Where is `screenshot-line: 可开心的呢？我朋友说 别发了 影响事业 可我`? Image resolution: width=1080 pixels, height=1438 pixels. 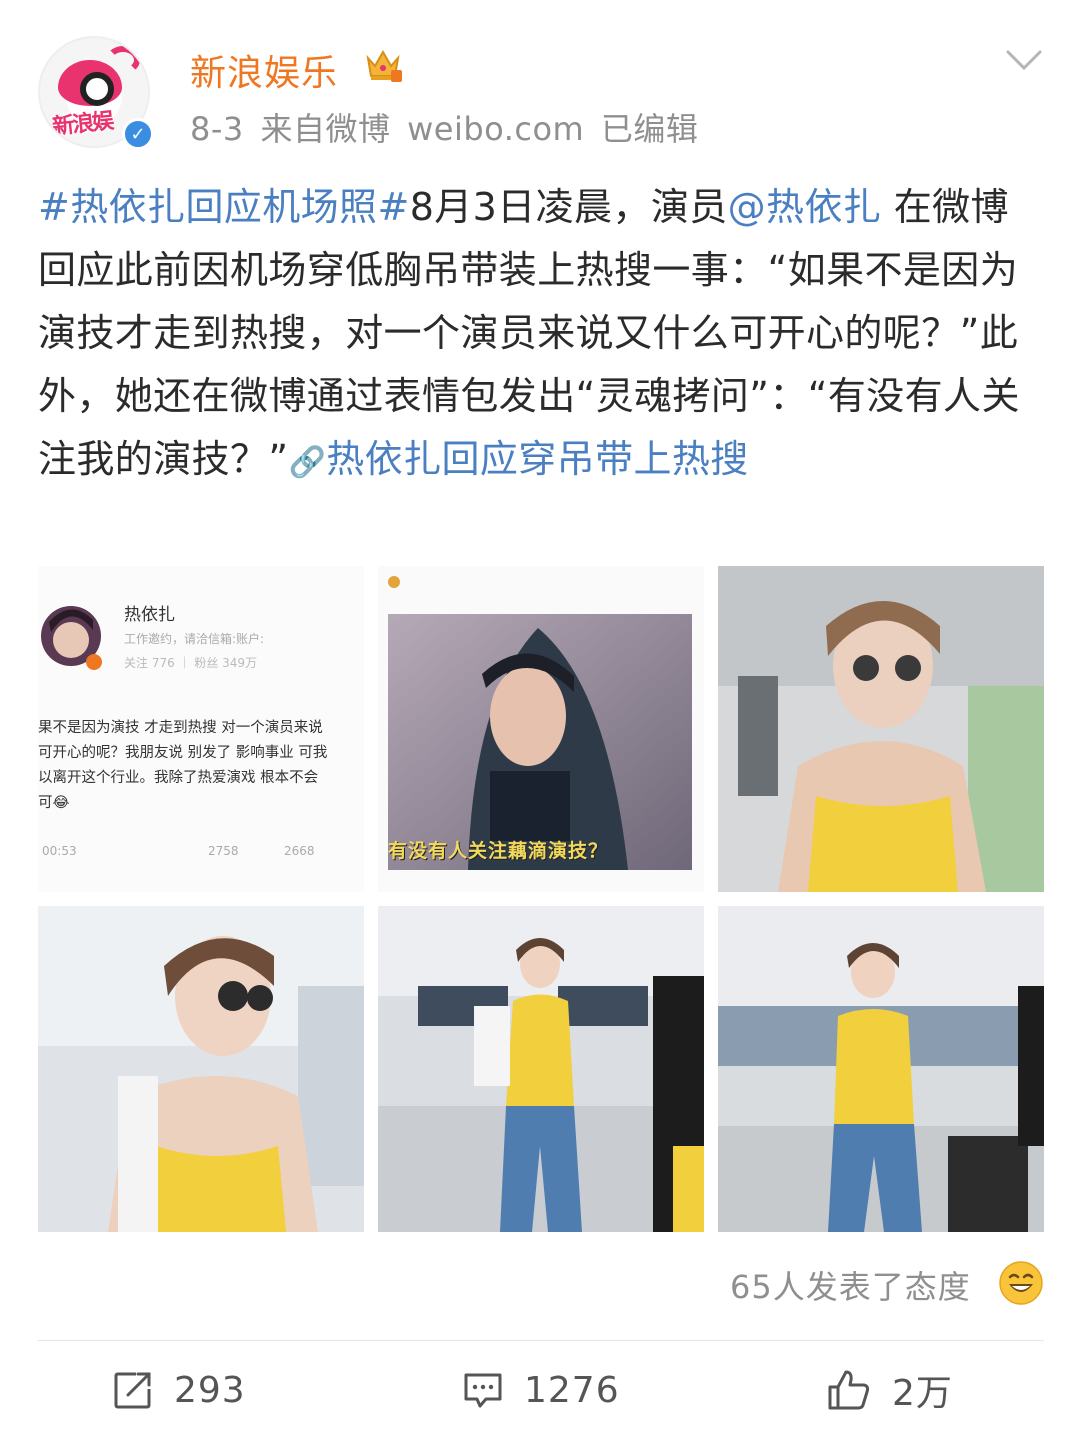
screenshot-line: 可开心的呢？我朋友说 别发了 影响事业 可我 is located at coordinates (183, 753).